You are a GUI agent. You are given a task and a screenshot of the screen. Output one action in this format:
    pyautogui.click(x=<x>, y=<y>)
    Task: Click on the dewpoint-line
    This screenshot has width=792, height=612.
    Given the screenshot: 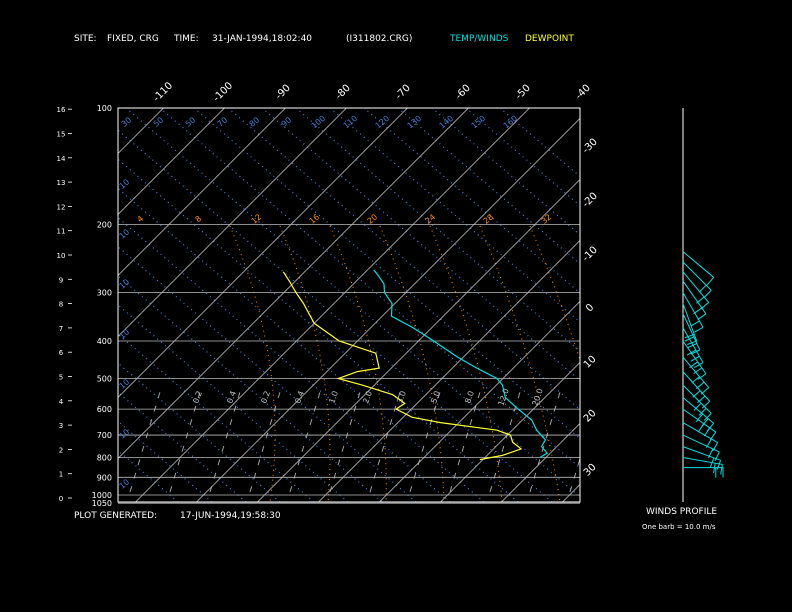 What is the action you would take?
    pyautogui.click(x=402, y=366)
    